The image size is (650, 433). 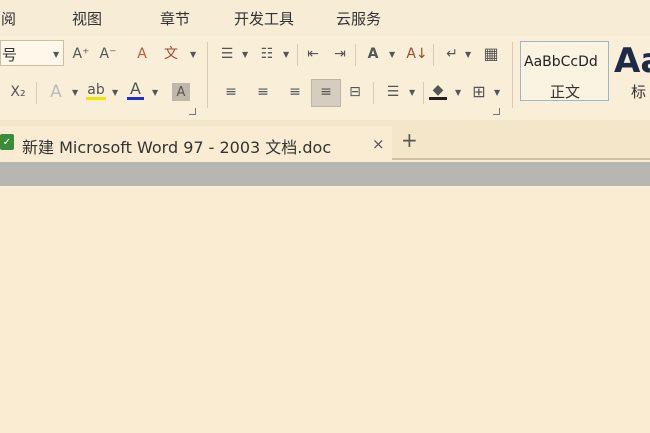 What do you see at coordinates (340, 54) in the screenshot?
I see `increase-indent-icon: ⇥` at bounding box center [340, 54].